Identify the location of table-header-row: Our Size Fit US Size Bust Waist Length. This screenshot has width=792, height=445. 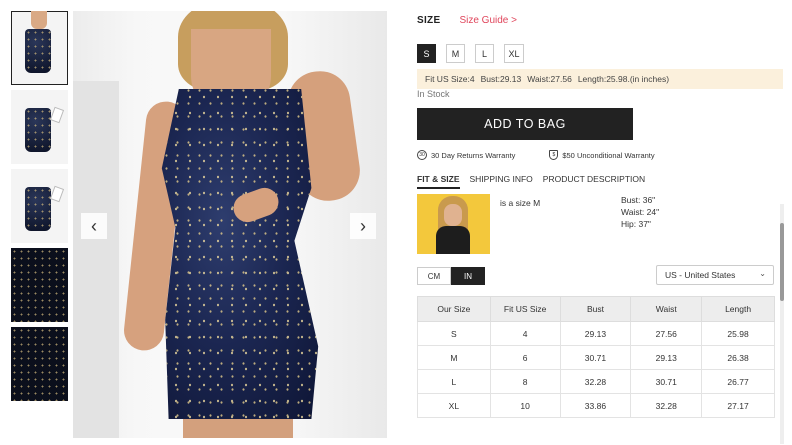
(596, 309).